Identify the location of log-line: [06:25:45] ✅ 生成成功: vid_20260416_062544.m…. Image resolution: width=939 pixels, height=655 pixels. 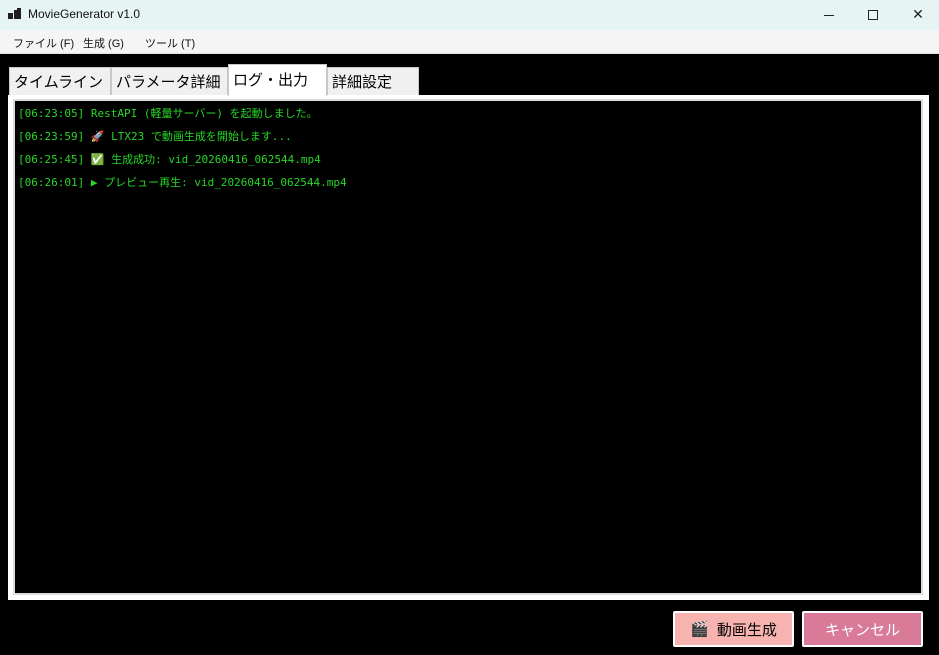
(169, 159).